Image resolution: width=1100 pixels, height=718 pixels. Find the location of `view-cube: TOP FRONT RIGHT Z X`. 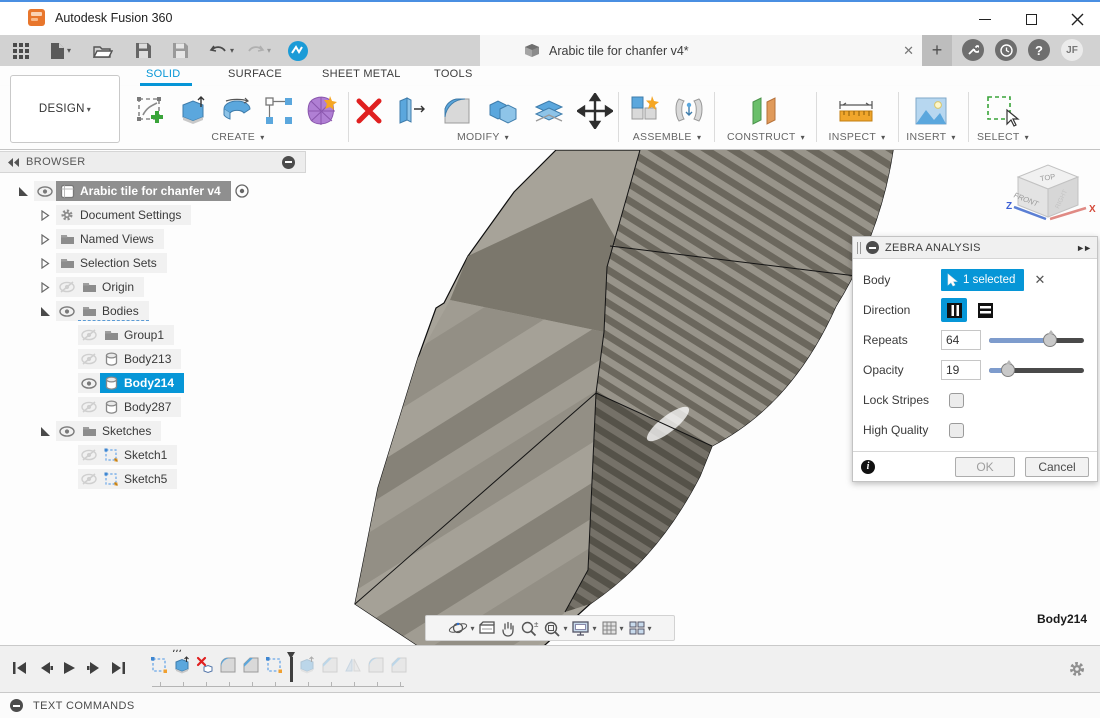

view-cube: TOP FRONT RIGHT Z X is located at coordinates (1049, 191).